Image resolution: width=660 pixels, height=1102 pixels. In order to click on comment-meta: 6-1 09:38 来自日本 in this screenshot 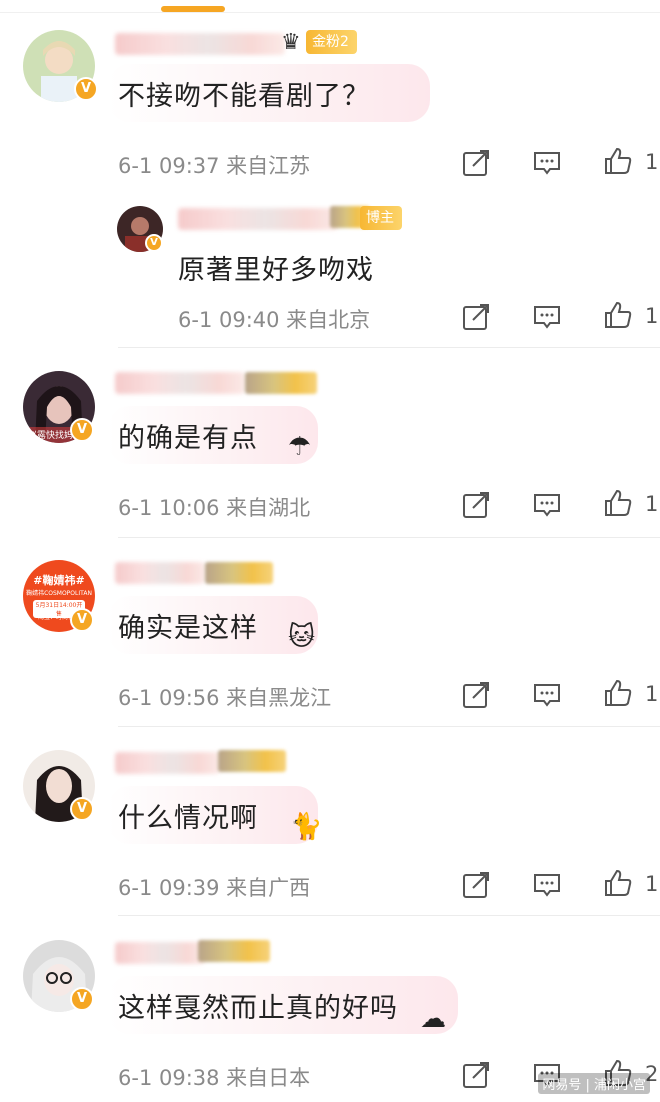, I will do `click(214, 1078)`.